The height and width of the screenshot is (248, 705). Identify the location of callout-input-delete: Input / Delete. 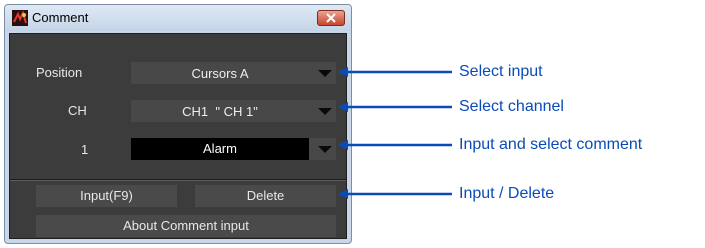
(507, 193).